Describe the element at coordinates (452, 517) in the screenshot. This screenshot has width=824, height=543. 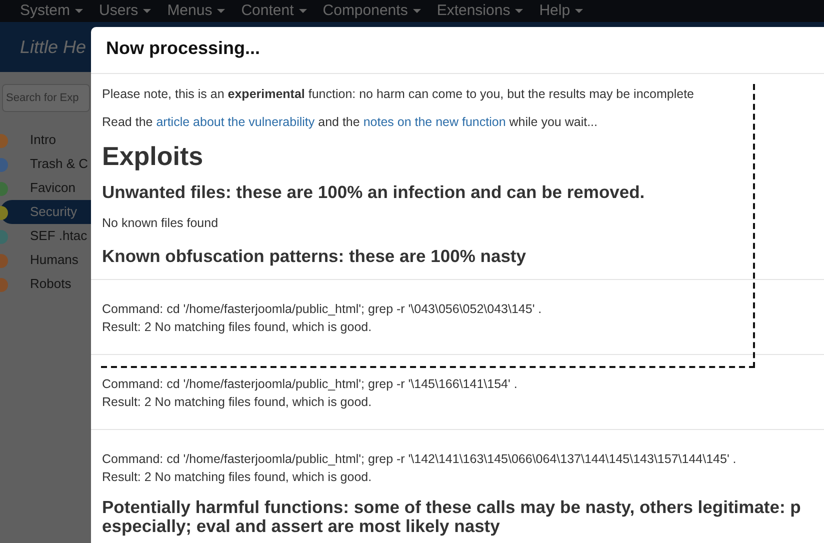
I see `subsection-heading: Potentially harmful functions: some of these calls may be nasty, others legitimate: p especially; eval and assert are most likely nasty` at that location.